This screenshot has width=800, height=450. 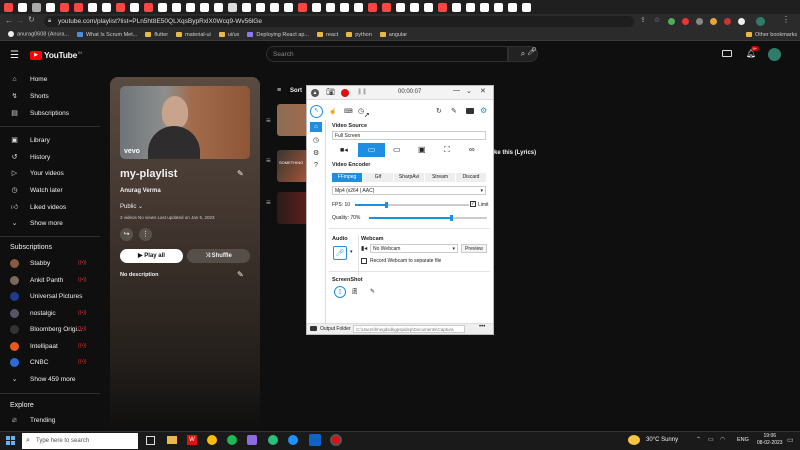 What do you see at coordinates (472, 149) in the screenshot?
I see `gamepad-source-icon: ∞` at bounding box center [472, 149].